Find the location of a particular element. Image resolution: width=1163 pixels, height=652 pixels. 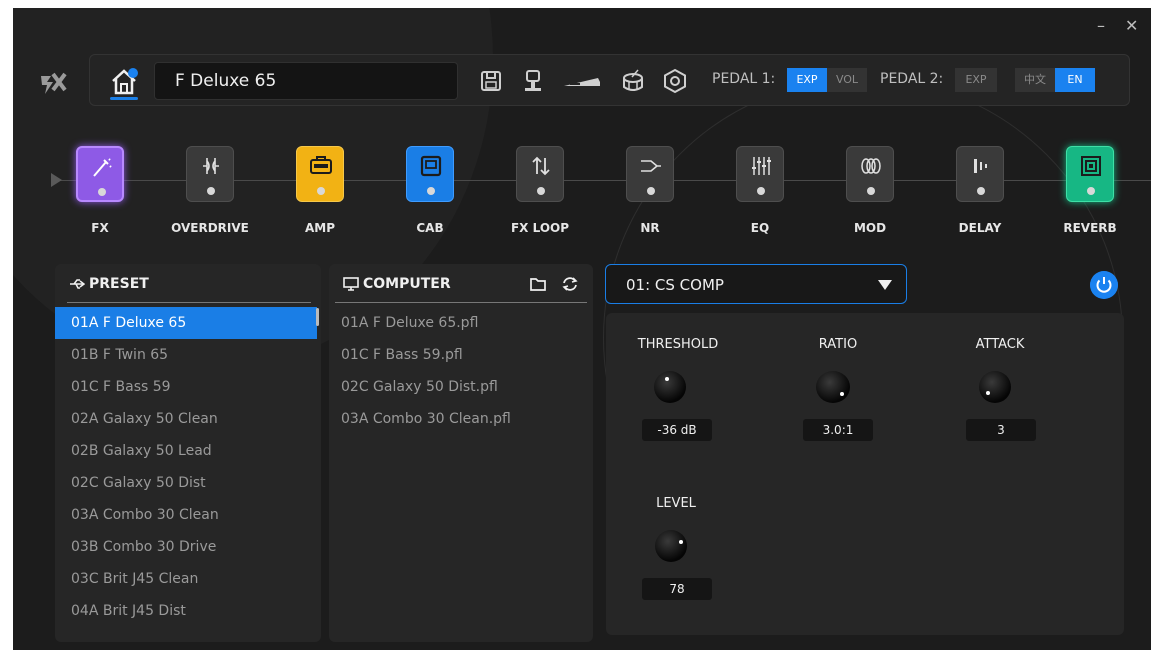

effect-model-value: 01: CS COMP is located at coordinates (675, 285).